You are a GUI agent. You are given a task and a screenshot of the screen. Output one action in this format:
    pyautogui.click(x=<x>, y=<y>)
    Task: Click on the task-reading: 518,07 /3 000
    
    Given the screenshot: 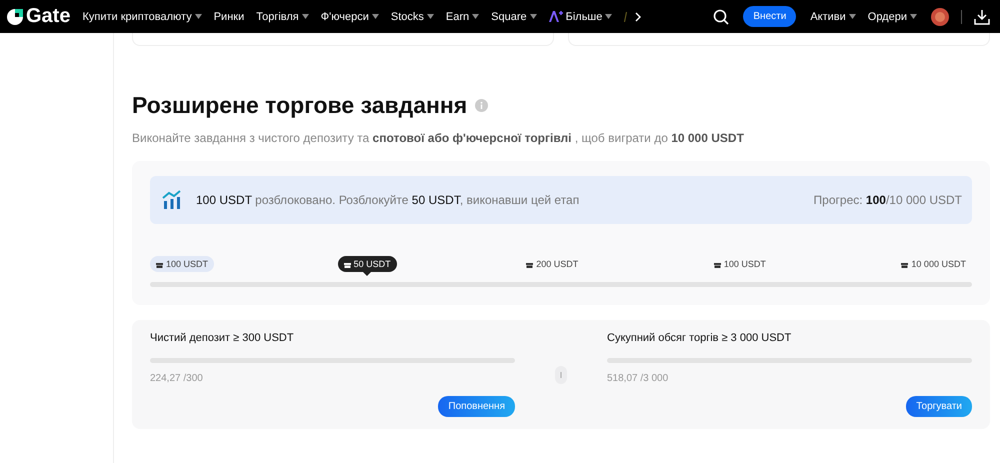 What is the action you would take?
    pyautogui.click(x=638, y=378)
    